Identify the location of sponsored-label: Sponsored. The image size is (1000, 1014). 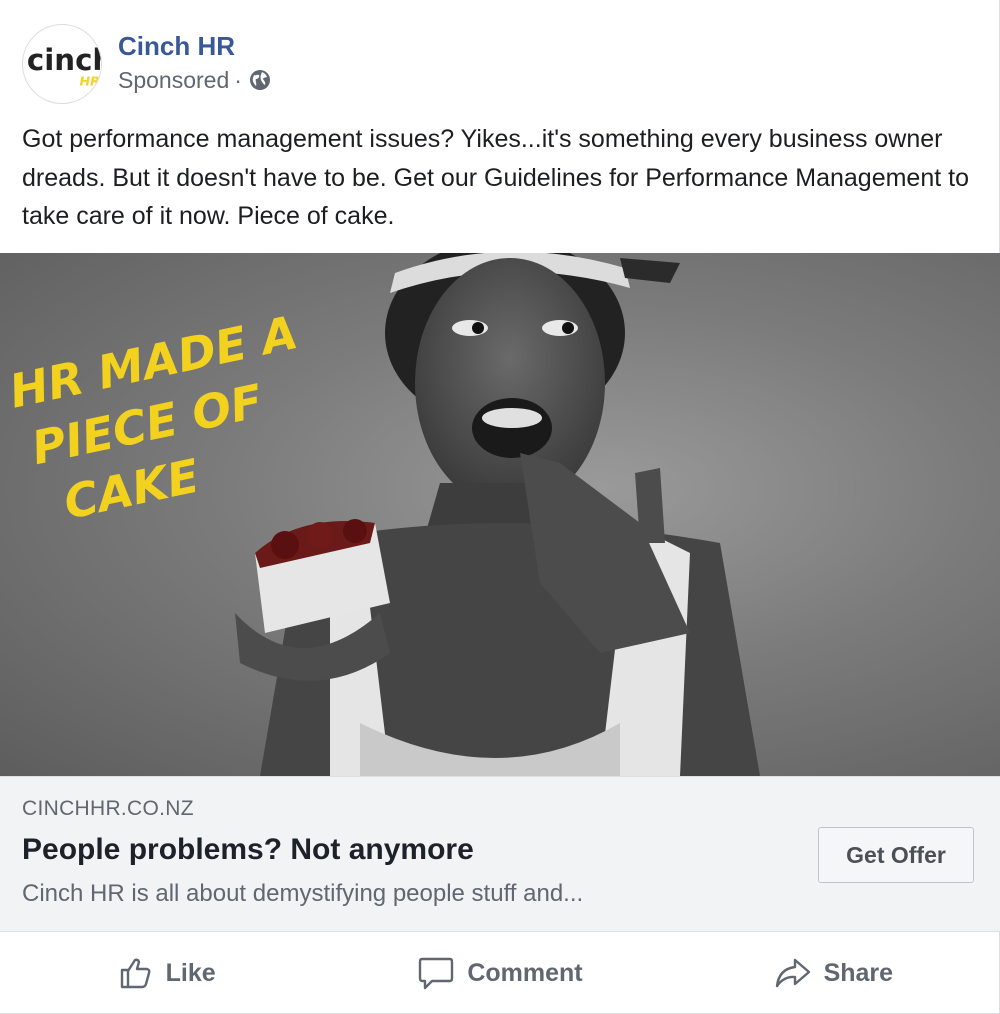
(173, 80).